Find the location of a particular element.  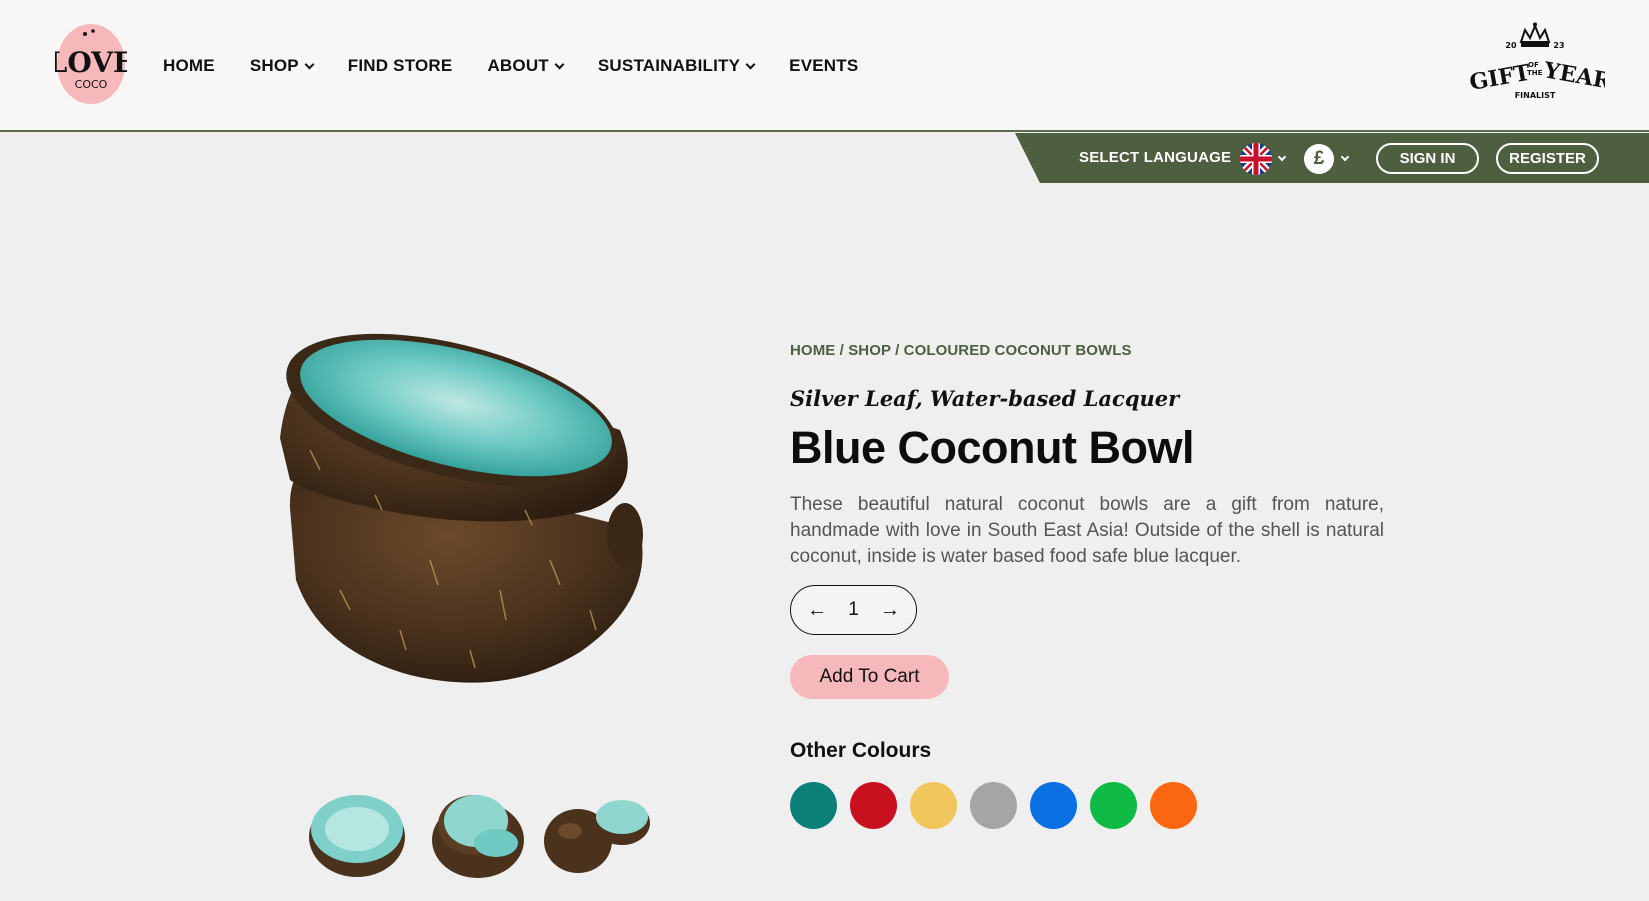

svg-text: THE is located at coordinates (1535, 73).